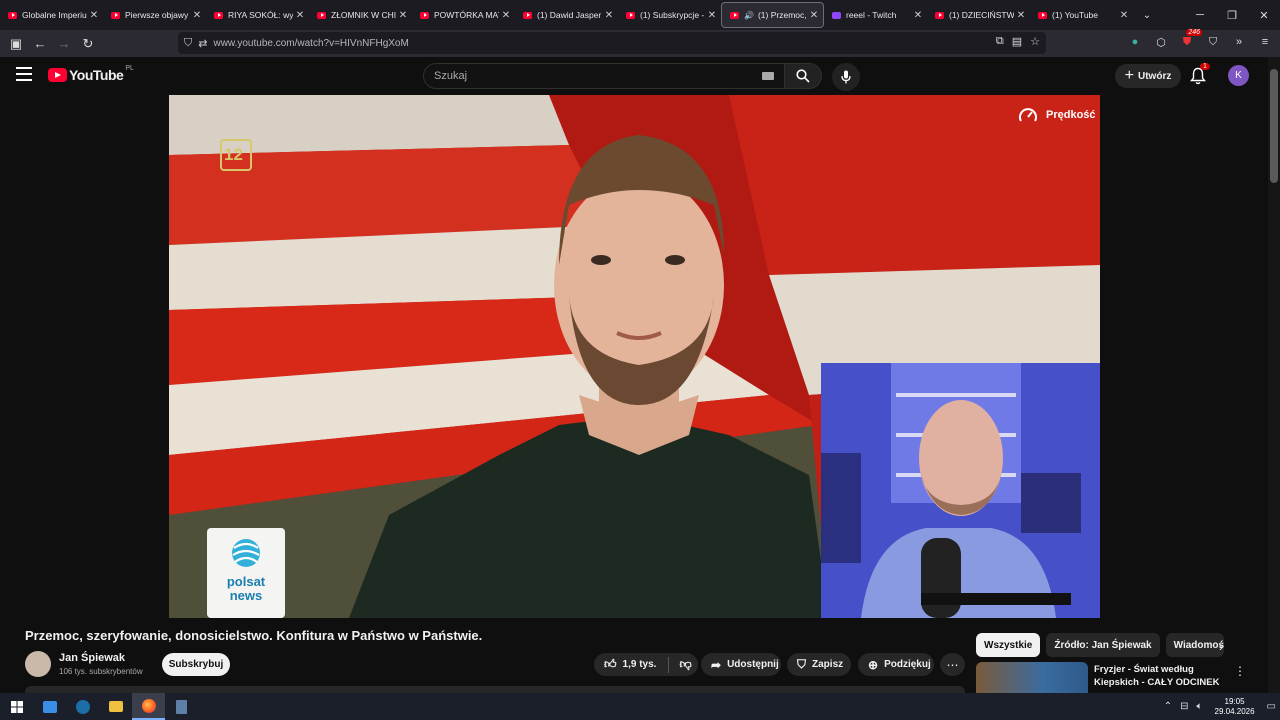 The image size is (1280, 720). Describe the element at coordinates (1000, 41) in the screenshot. I see `pip-icon: ⧉` at that location.